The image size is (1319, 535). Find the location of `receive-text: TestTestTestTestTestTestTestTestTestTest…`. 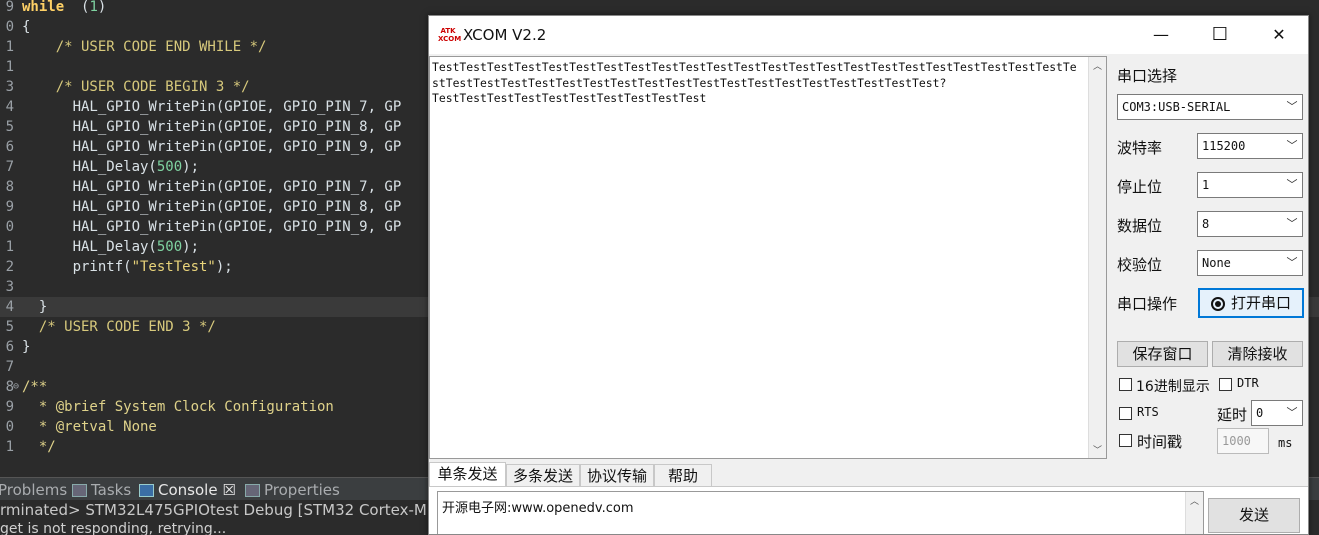

receive-text: TestTestTestTestTestTestTestTestTestTest… is located at coordinates (754, 82).